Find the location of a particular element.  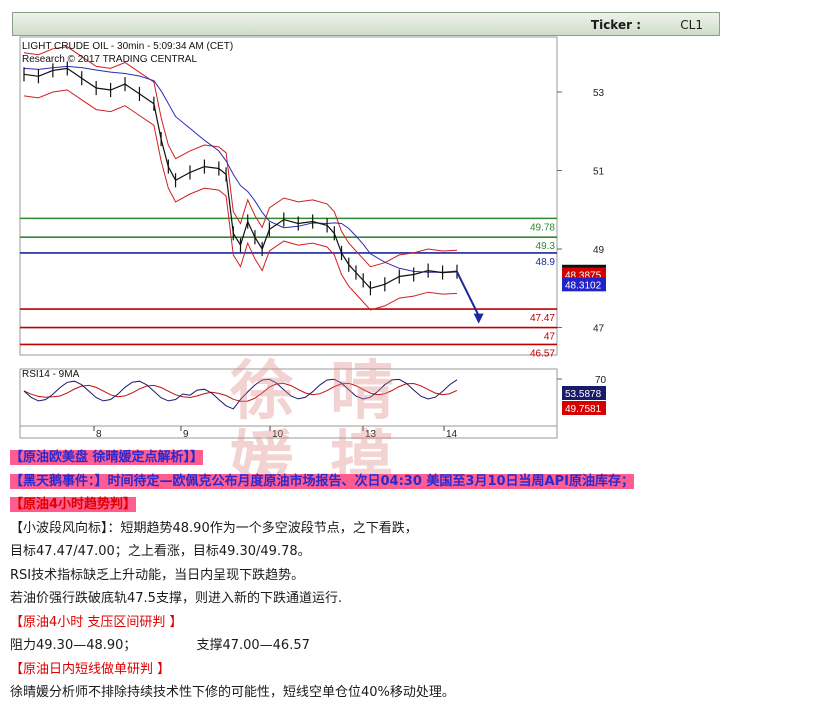

paragraph-line: 若油价强行跌破底轨47.5支撑，则进入新的下跌通道运行. is located at coordinates (176, 598).